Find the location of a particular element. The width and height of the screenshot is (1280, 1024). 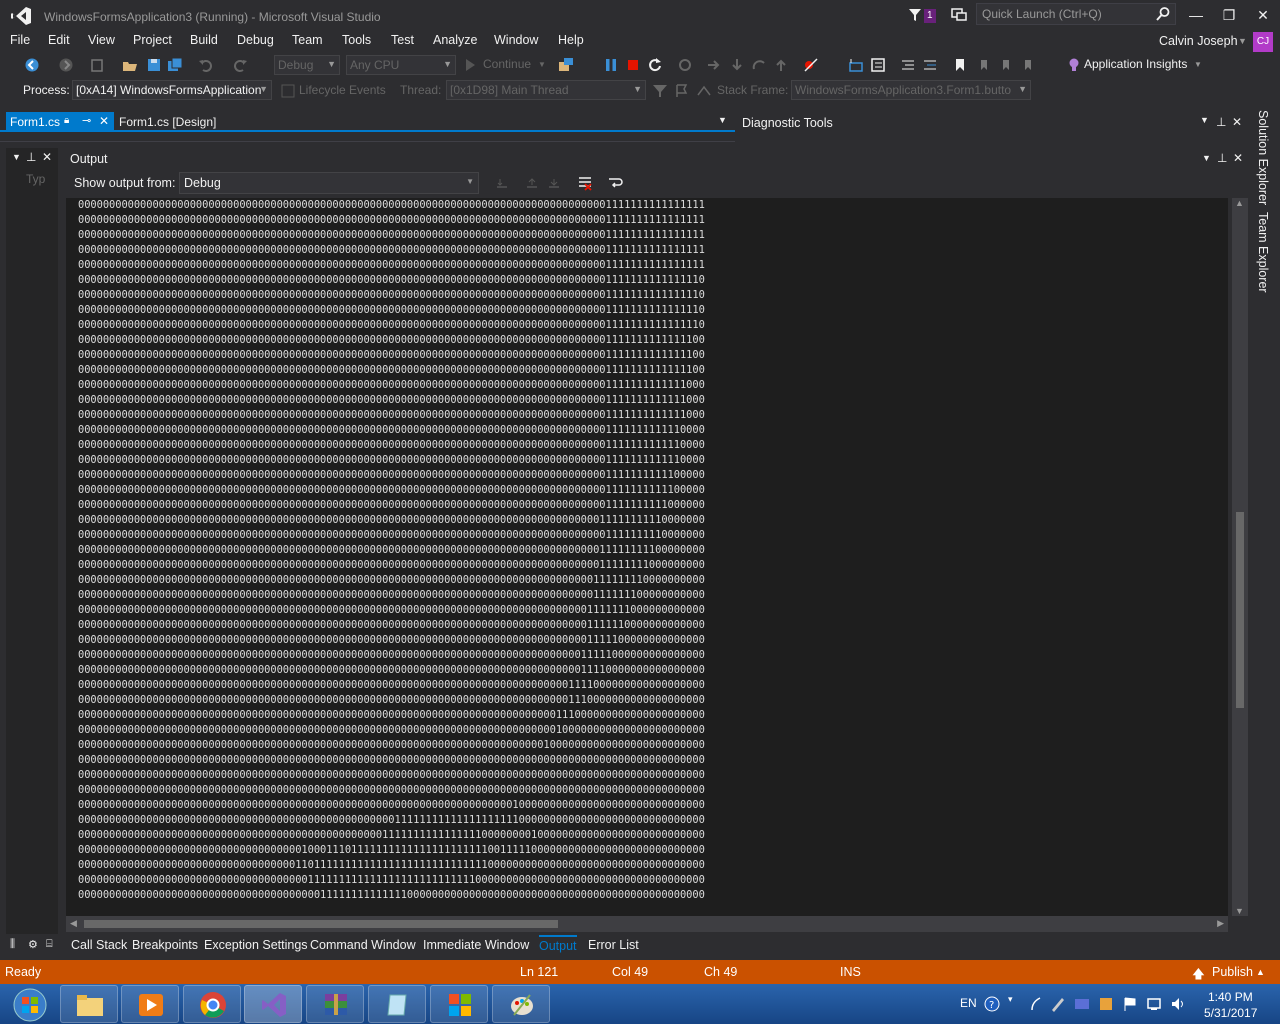

taskbar-paint is located at coordinates (521, 1004).